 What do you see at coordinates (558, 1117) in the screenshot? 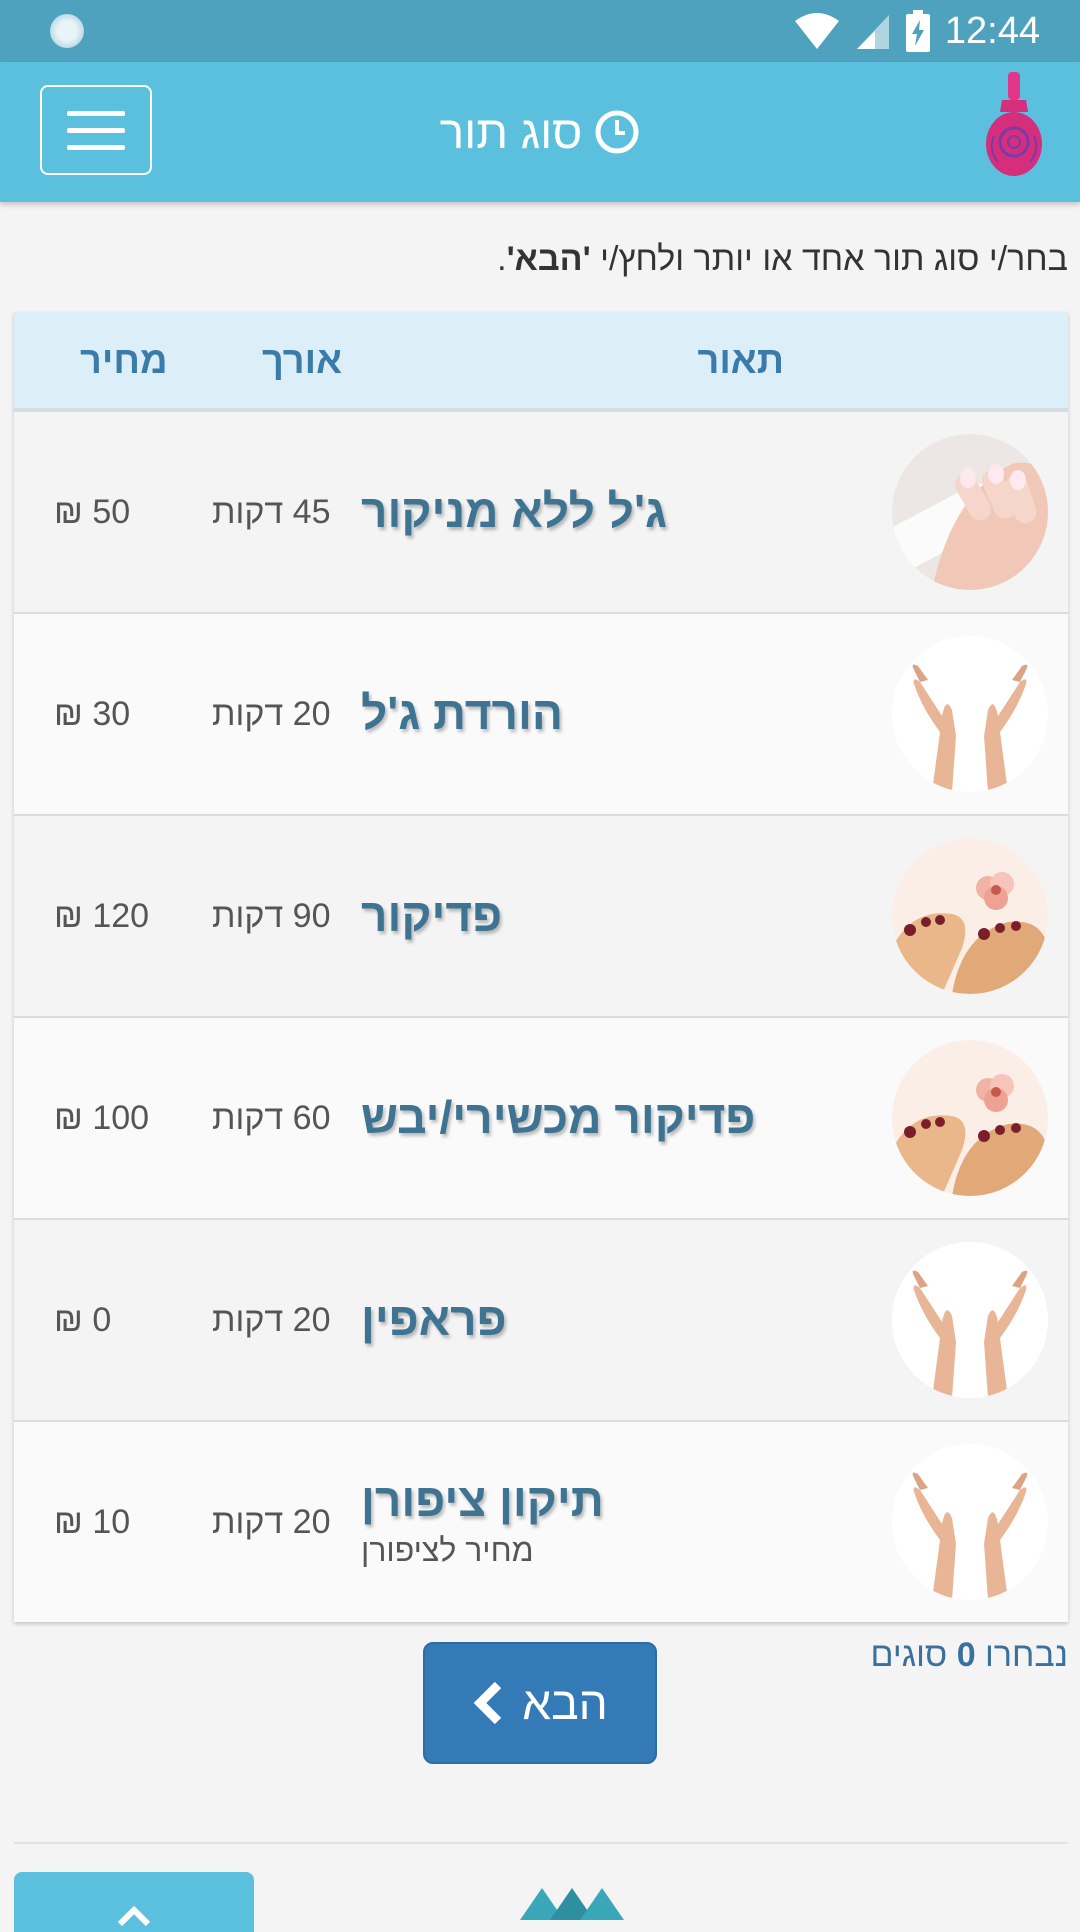
I see `service-name: פדיקור מכשירי/יבש` at bounding box center [558, 1117].